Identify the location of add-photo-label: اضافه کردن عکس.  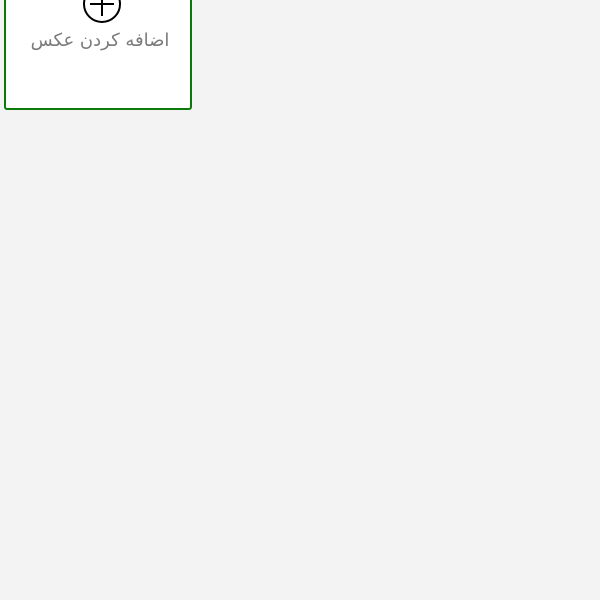
(100, 40).